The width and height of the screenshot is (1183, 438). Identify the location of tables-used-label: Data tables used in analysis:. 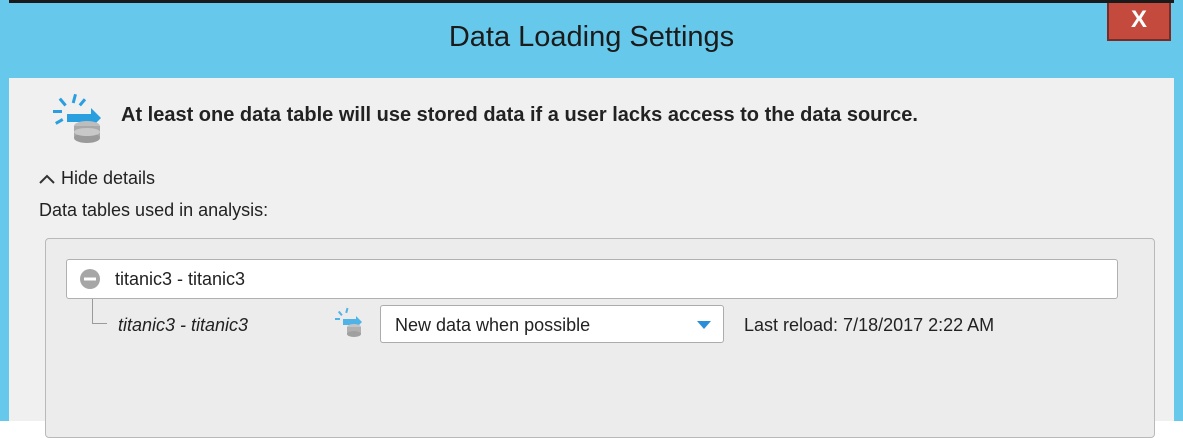
(154, 210).